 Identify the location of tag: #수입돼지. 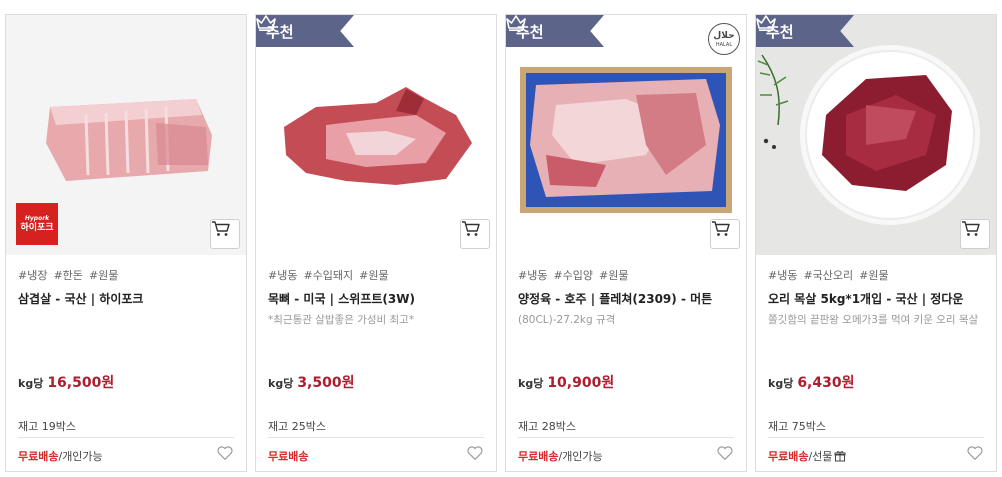
(328, 275).